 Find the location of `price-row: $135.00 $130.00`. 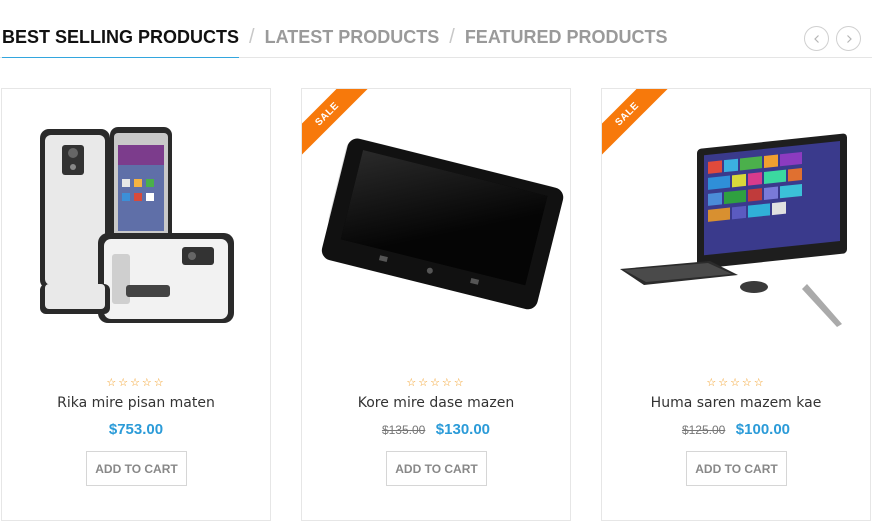

price-row: $135.00 $130.00 is located at coordinates (436, 430).